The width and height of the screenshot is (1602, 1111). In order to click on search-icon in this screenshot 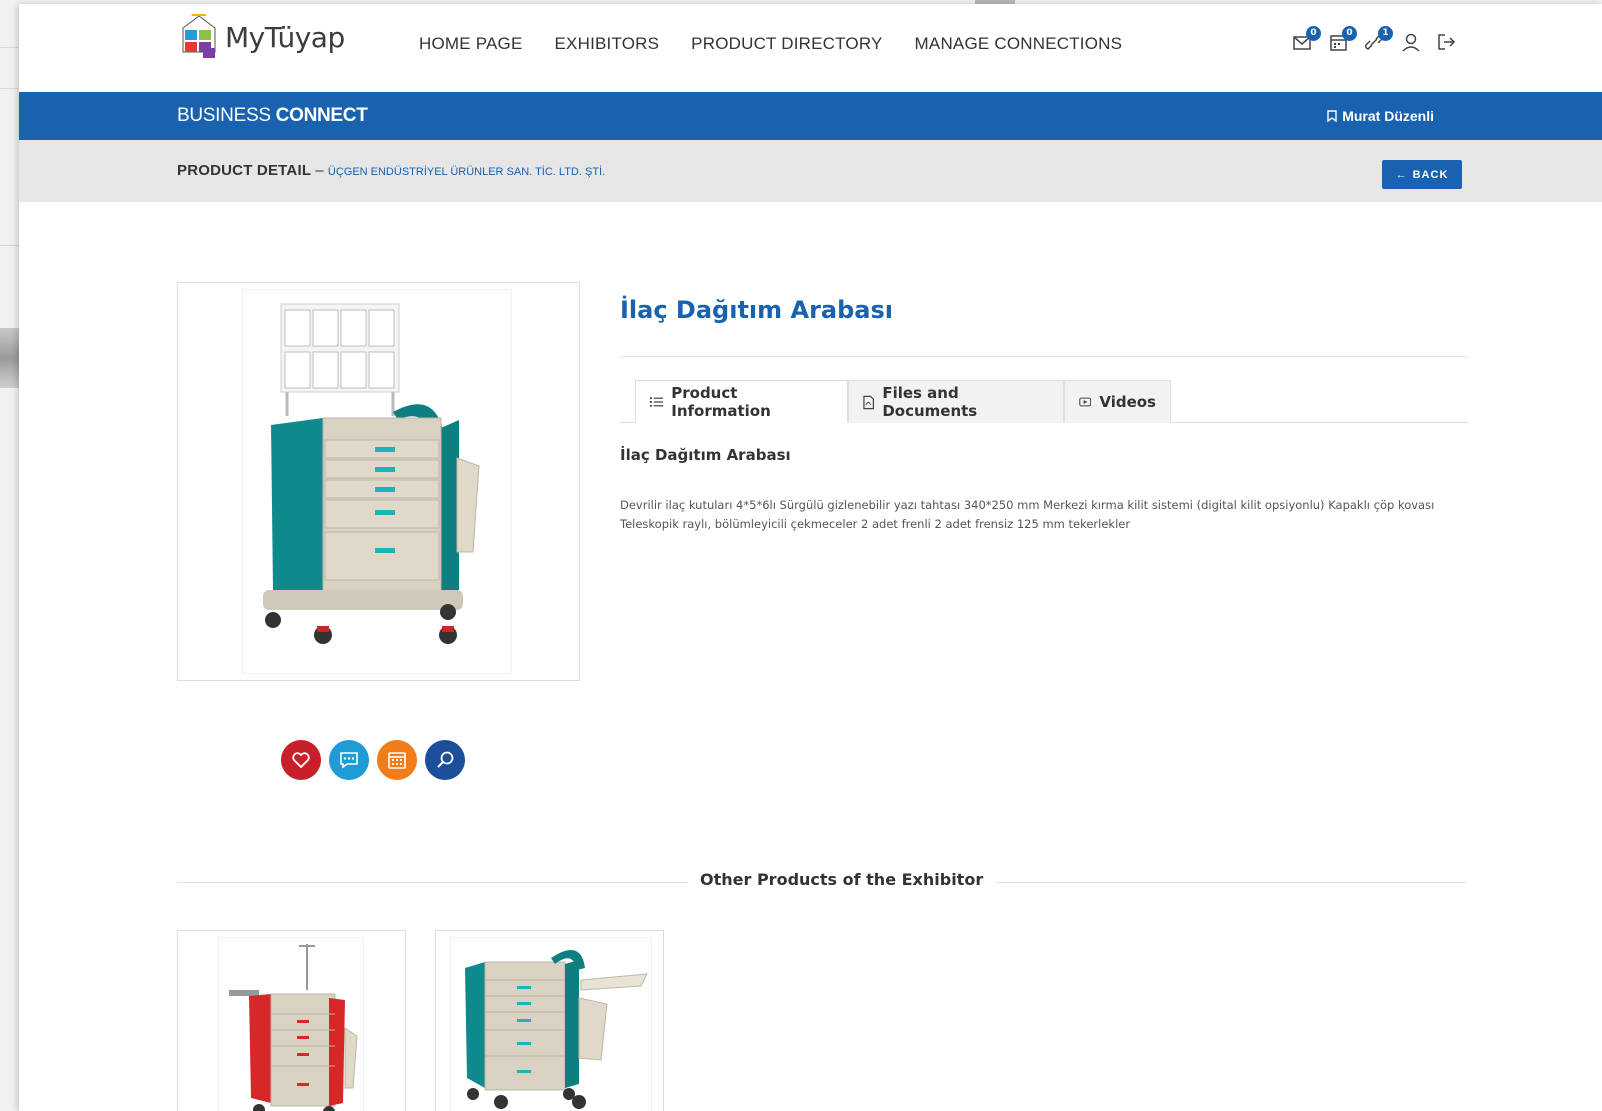, I will do `click(445, 759)`.